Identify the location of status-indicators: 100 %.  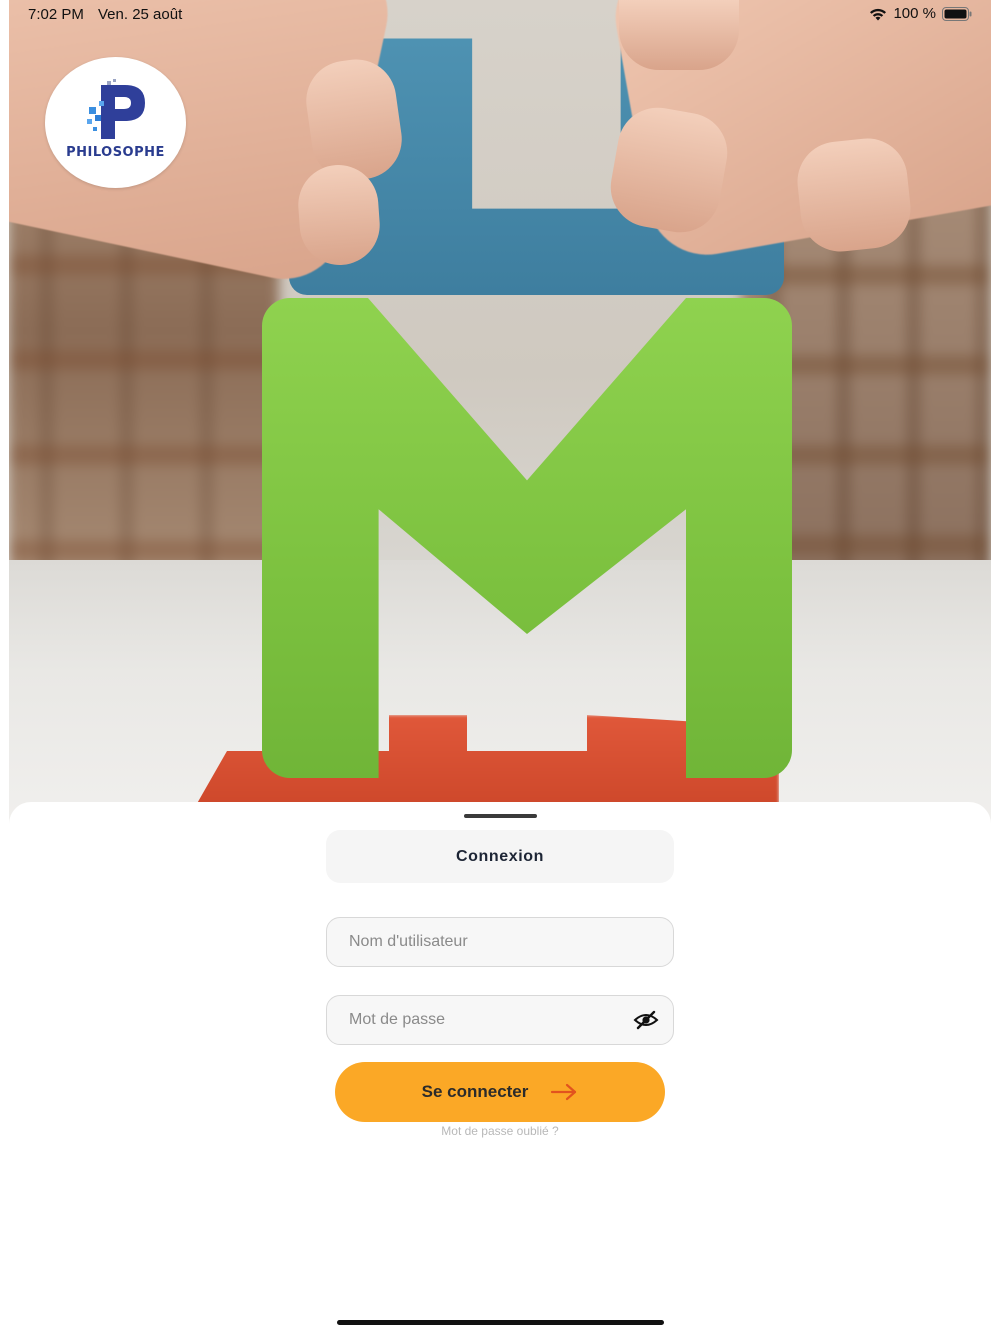
(920, 13).